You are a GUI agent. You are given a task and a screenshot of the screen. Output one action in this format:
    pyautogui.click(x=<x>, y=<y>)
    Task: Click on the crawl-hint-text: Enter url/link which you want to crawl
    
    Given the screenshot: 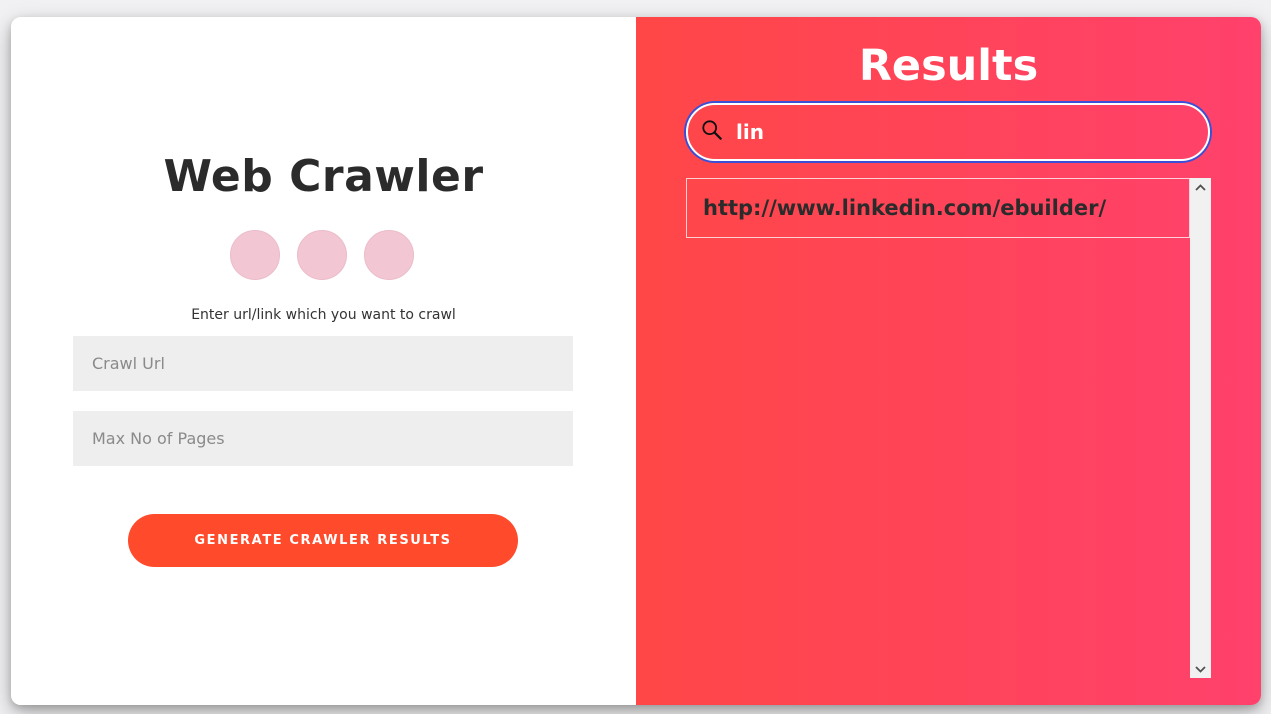 What is the action you would take?
    pyautogui.click(x=323, y=315)
    